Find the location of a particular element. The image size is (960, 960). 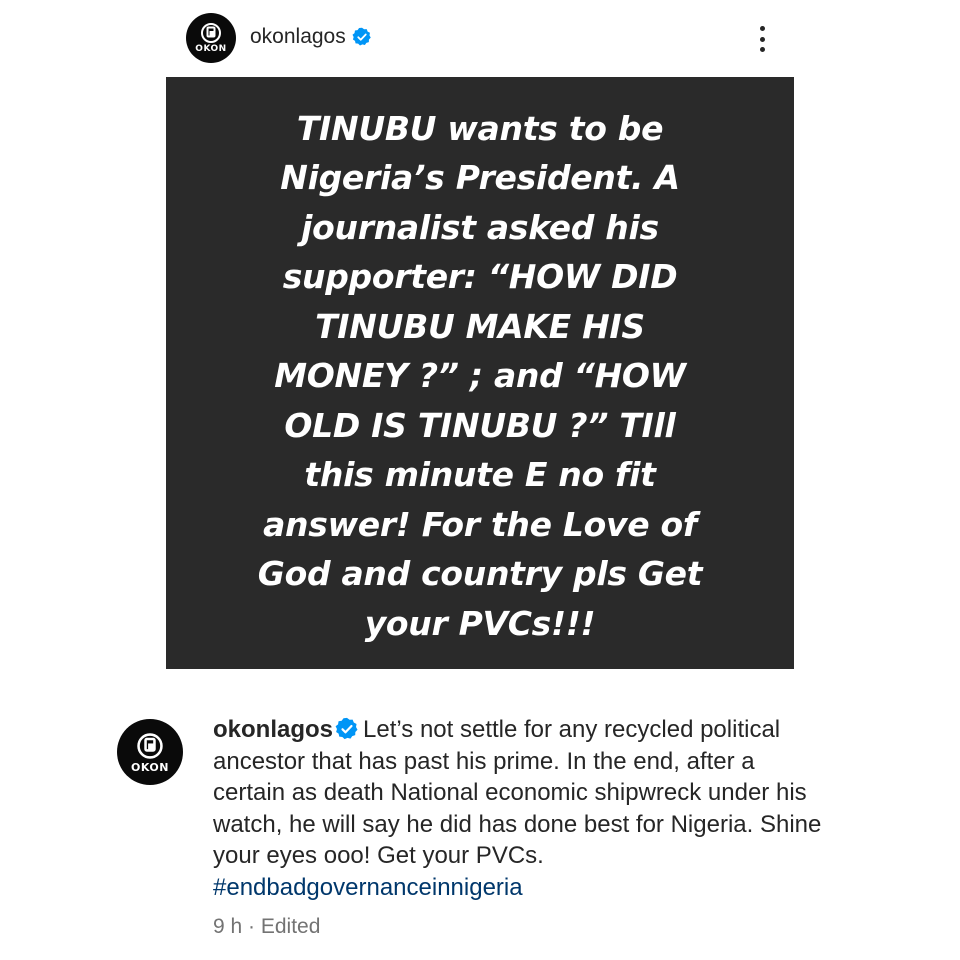

caption-username: okonlagos is located at coordinates (273, 729).